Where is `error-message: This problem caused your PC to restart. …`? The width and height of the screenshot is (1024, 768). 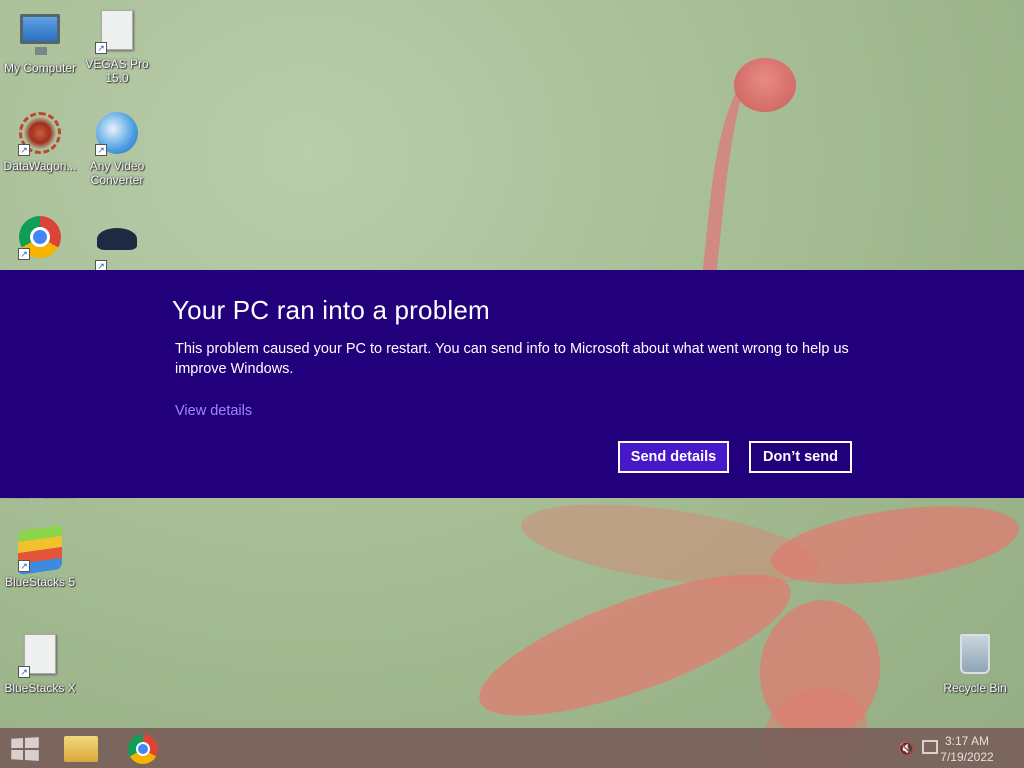
error-message: This problem caused your PC to restart. … is located at coordinates (512, 359).